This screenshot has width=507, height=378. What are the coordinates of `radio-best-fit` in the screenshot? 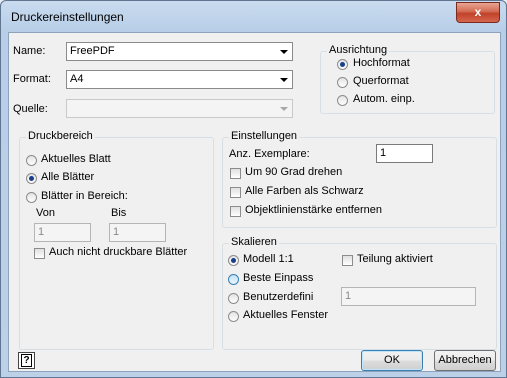 It's located at (233, 279).